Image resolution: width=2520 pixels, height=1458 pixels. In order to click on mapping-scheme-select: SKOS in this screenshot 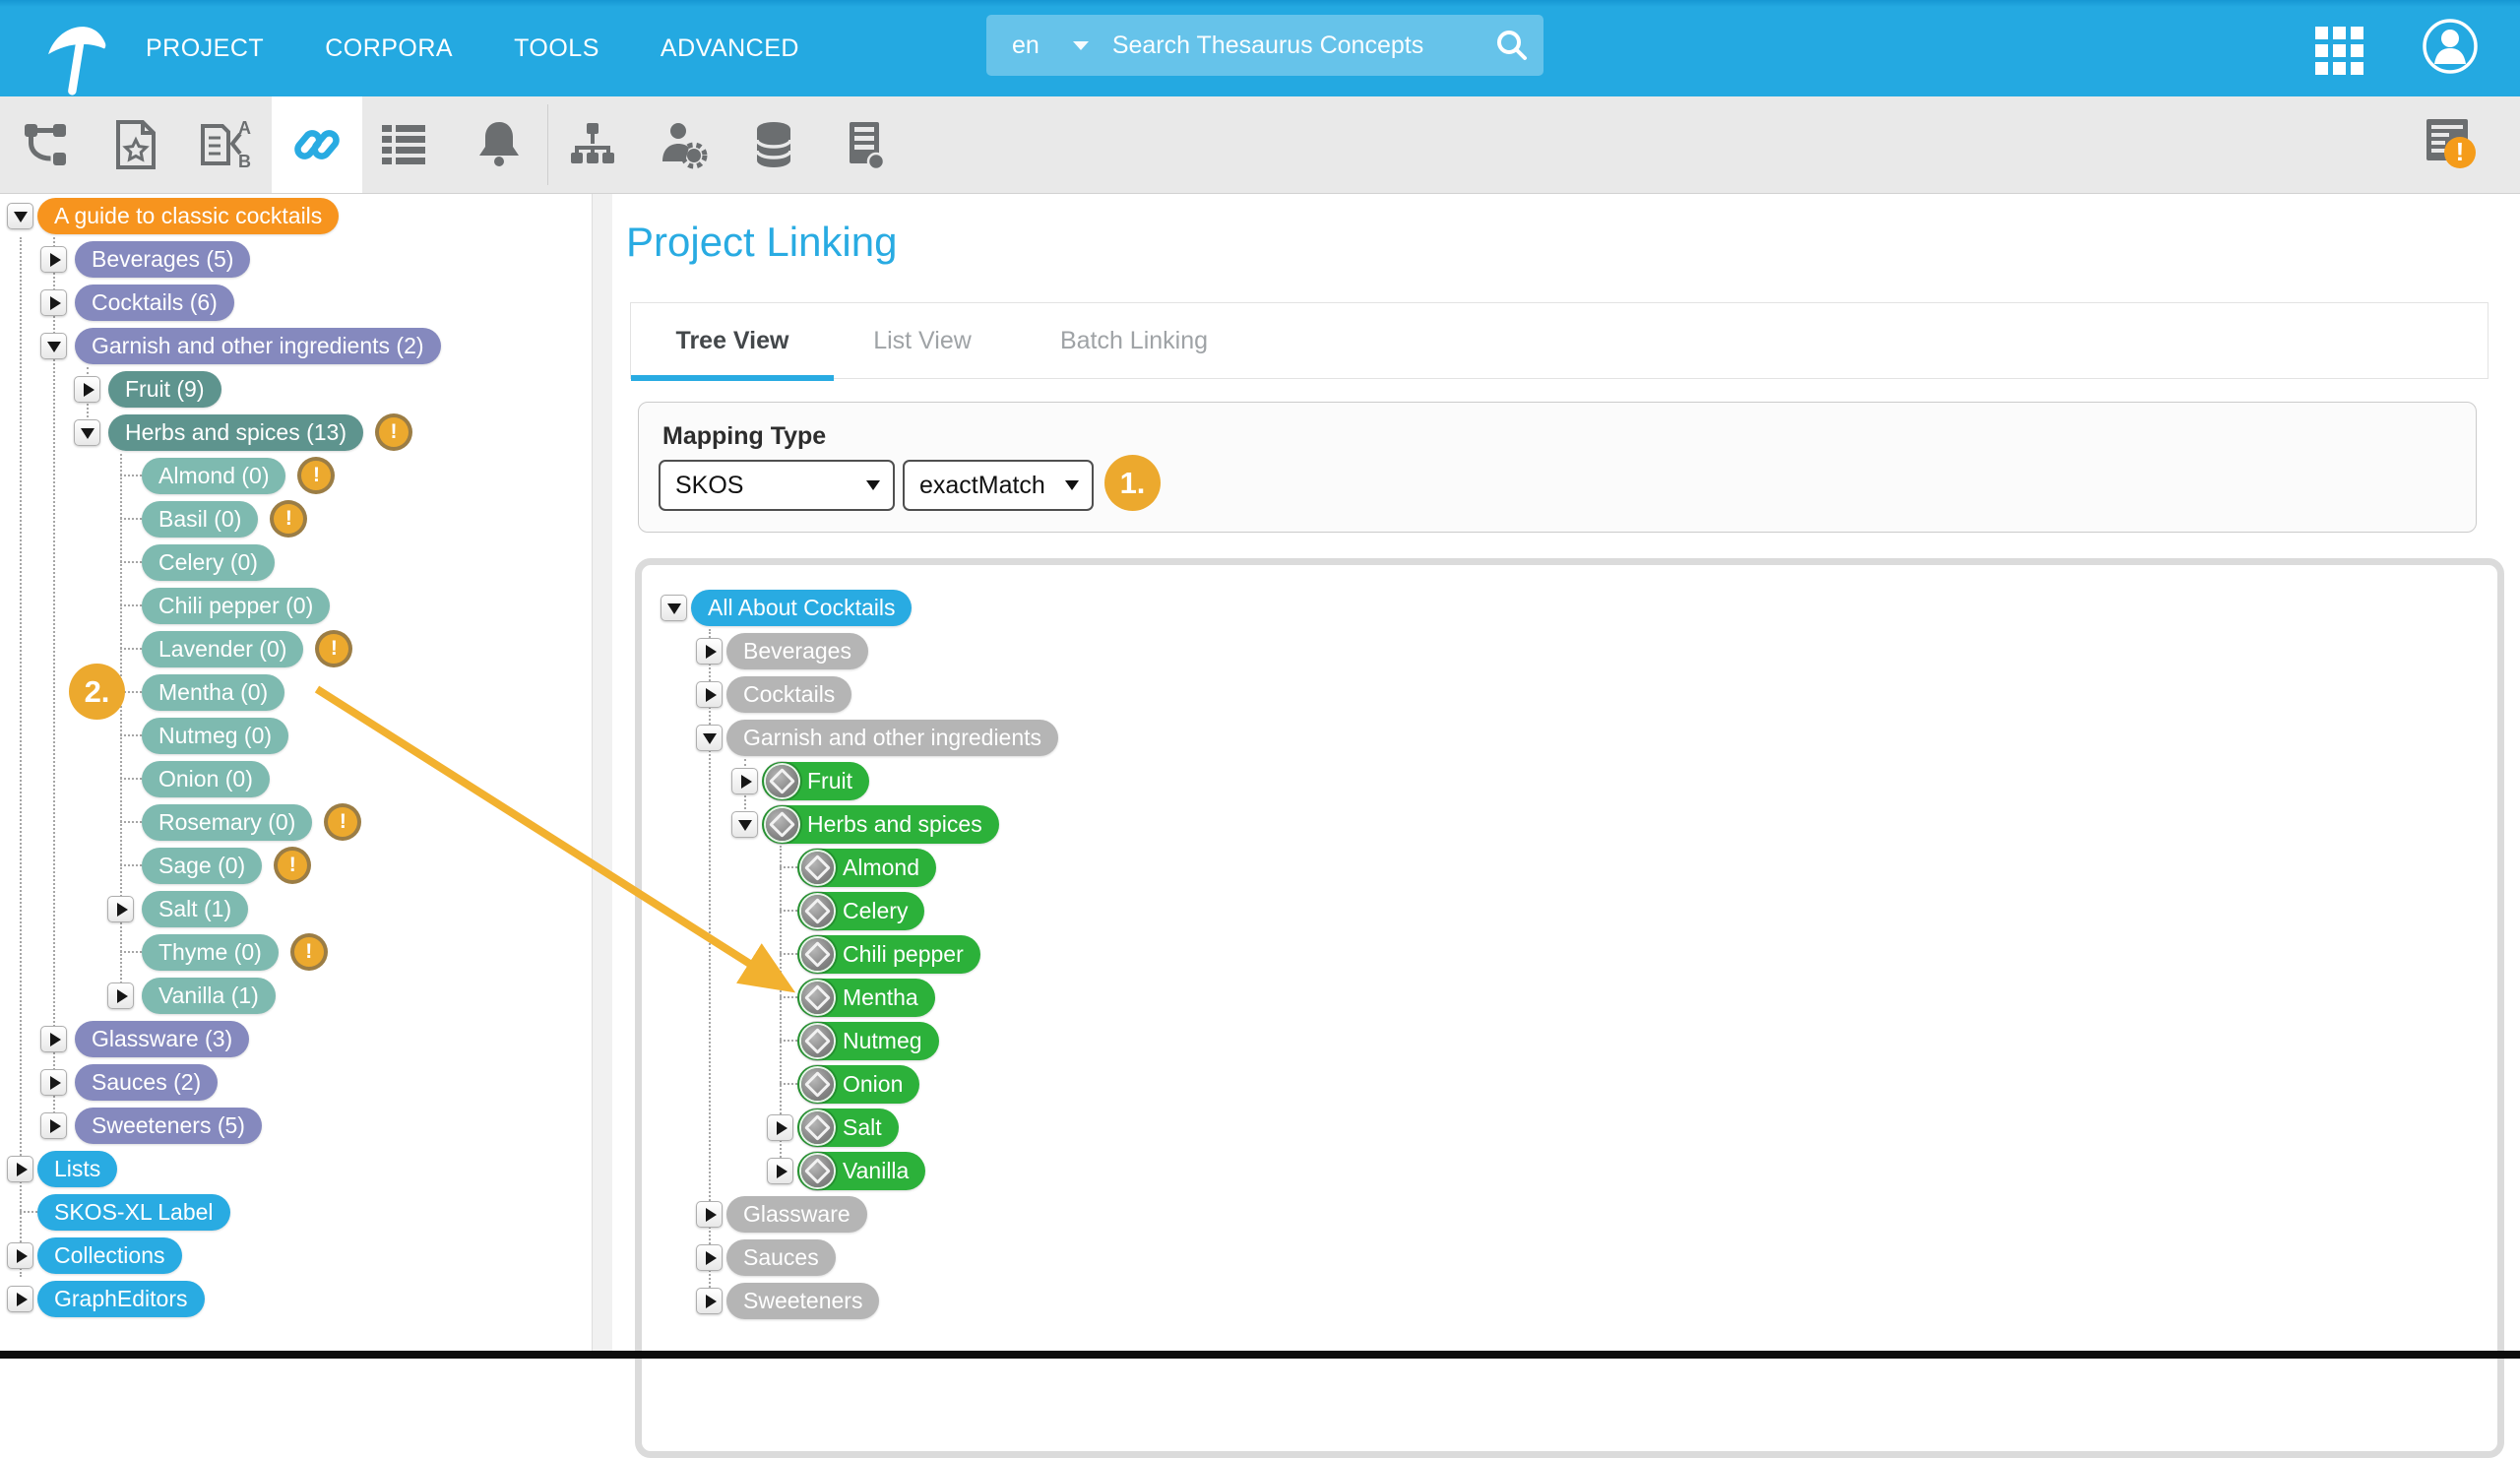, I will do `click(777, 485)`.